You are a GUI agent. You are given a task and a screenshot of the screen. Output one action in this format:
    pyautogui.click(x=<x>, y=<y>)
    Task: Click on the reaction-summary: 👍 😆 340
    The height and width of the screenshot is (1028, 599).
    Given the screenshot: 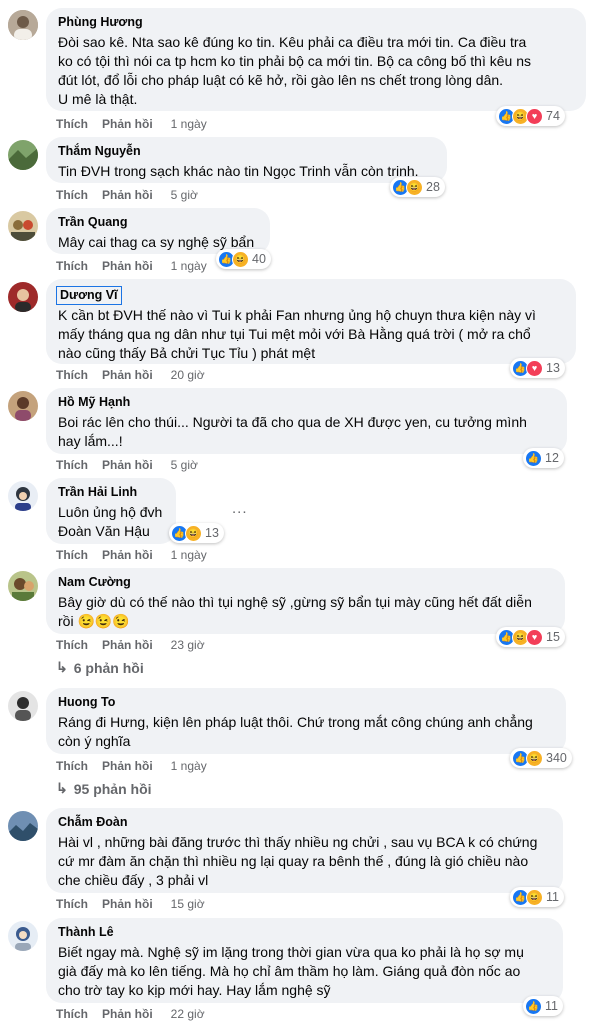 What is the action you would take?
    pyautogui.click(x=541, y=758)
    